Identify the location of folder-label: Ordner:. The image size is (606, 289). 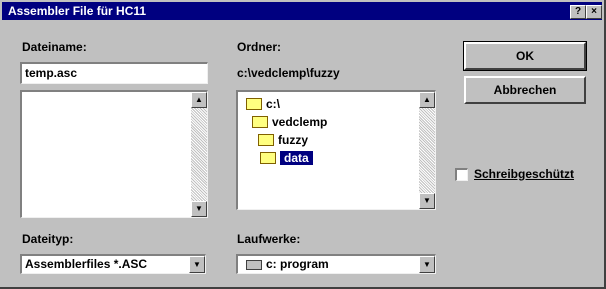
(259, 47).